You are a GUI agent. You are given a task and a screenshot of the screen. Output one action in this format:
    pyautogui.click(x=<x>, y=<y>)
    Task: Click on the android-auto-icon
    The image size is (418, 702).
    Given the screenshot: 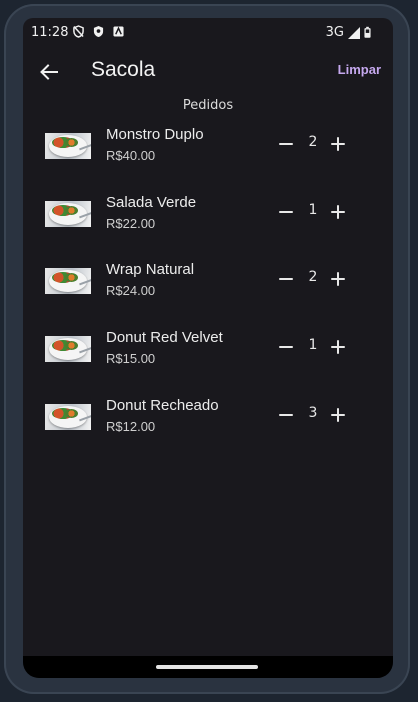 What is the action you would take?
    pyautogui.click(x=118, y=31)
    